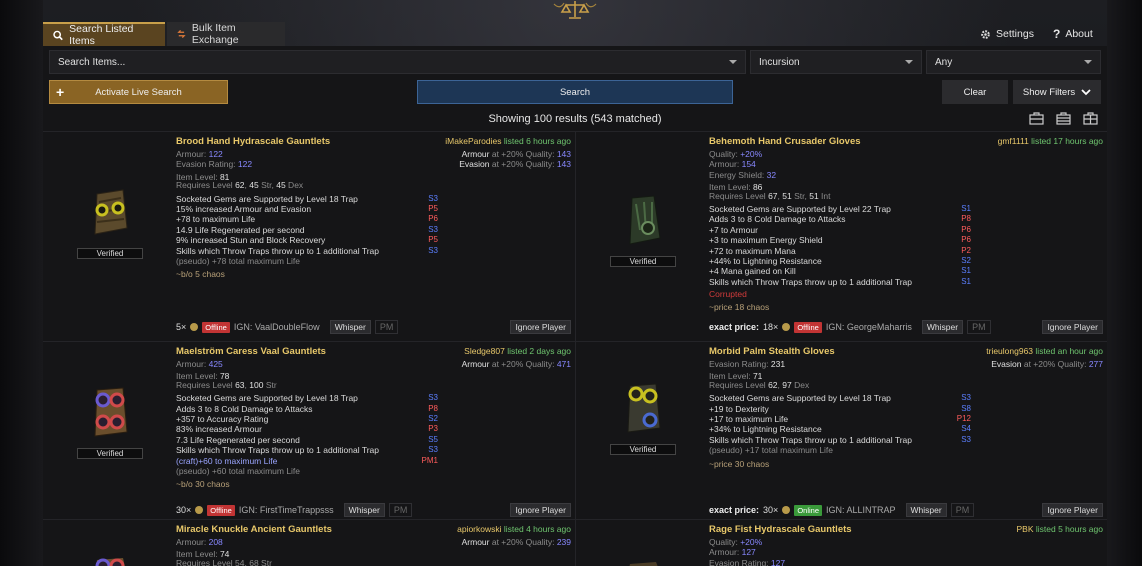 The image size is (1142, 566). What do you see at coordinates (537, 529) in the screenshot?
I see `listed-time: listed 4 hours ago` at bounding box center [537, 529].